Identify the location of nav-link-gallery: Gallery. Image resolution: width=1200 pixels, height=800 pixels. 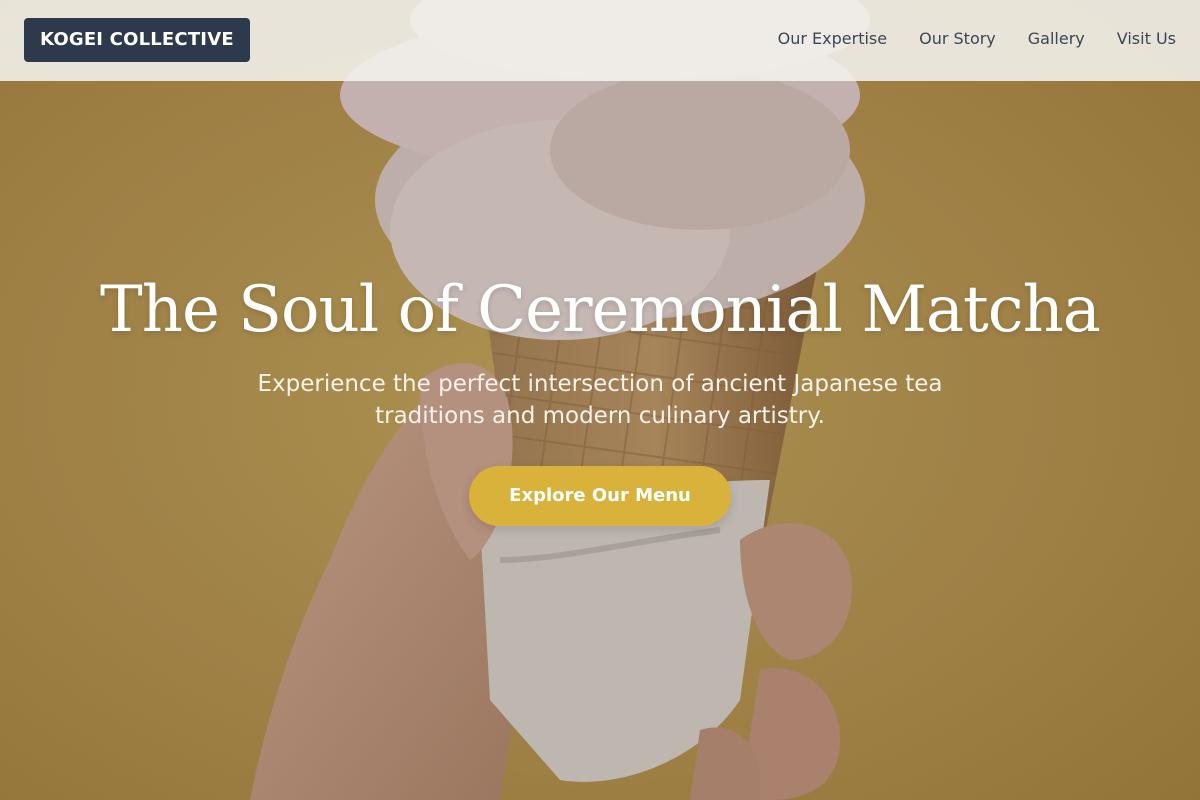
(1056, 39).